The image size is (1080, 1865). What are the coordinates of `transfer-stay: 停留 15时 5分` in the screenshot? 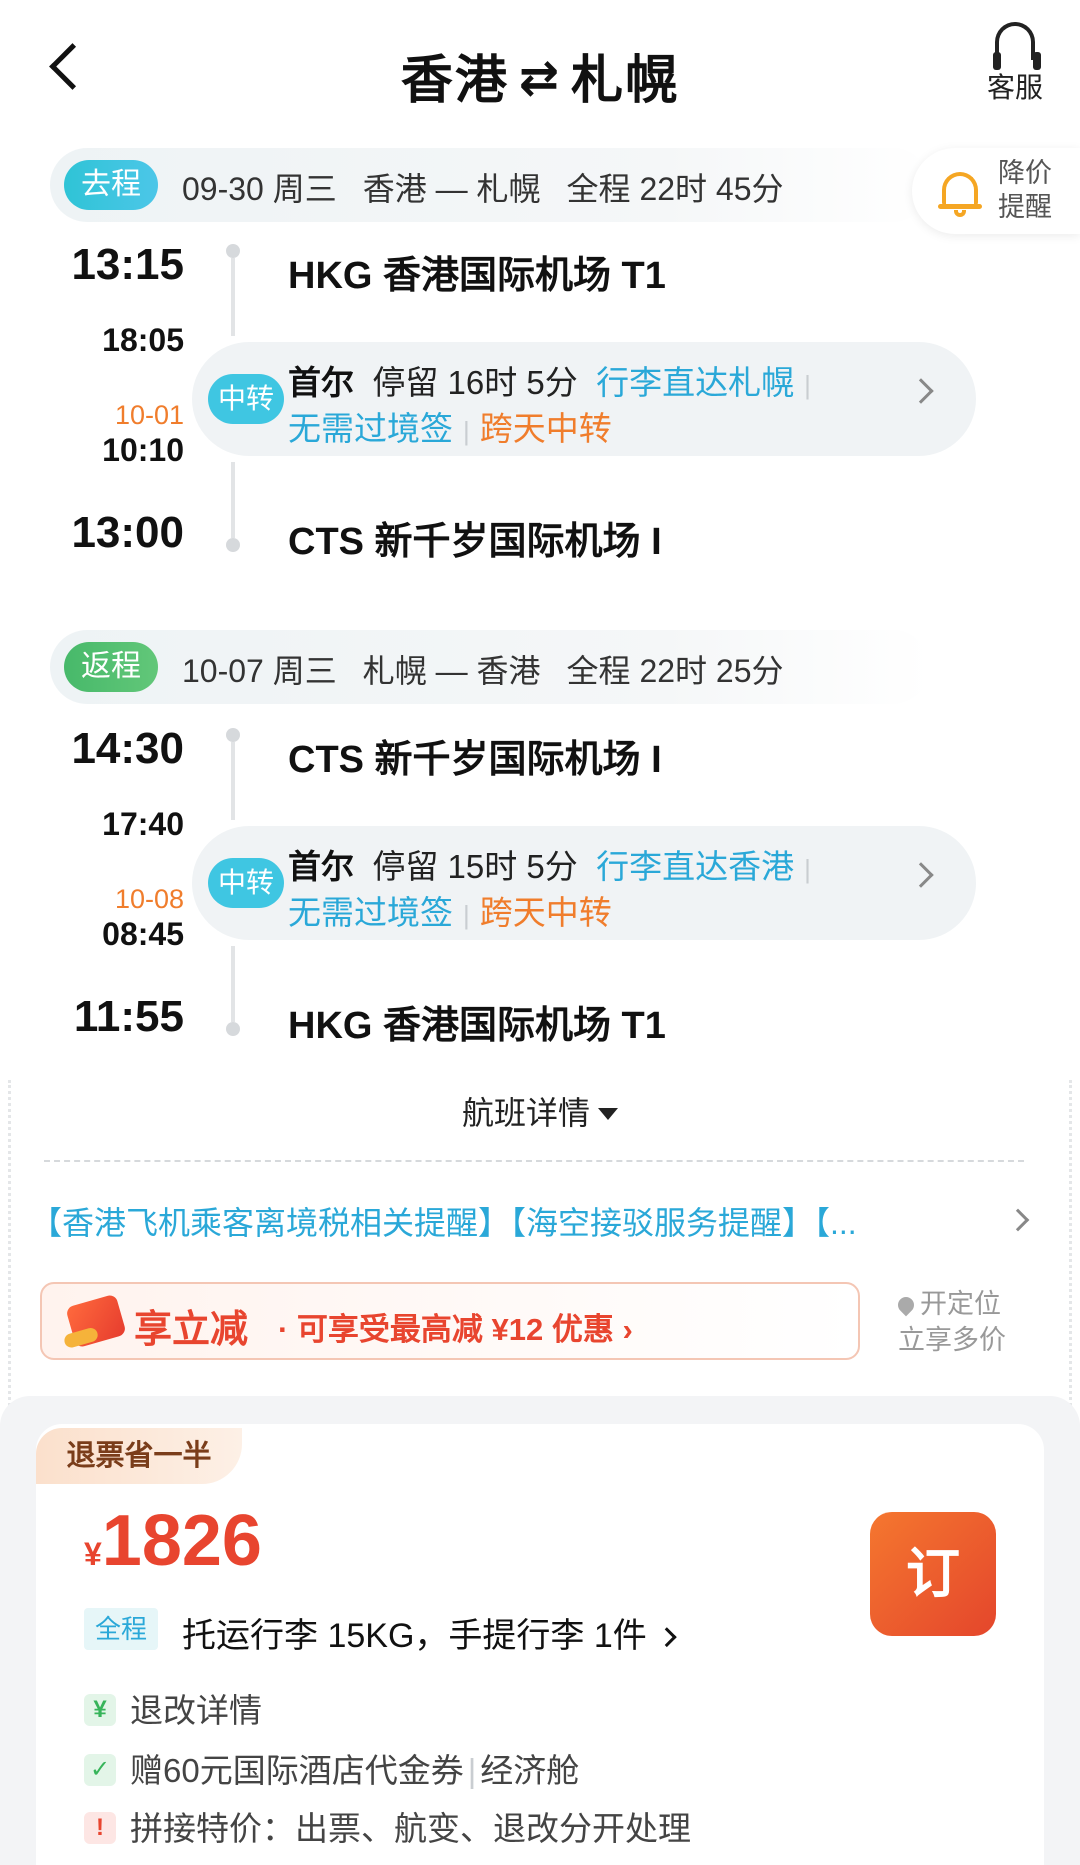 It's located at (475, 866).